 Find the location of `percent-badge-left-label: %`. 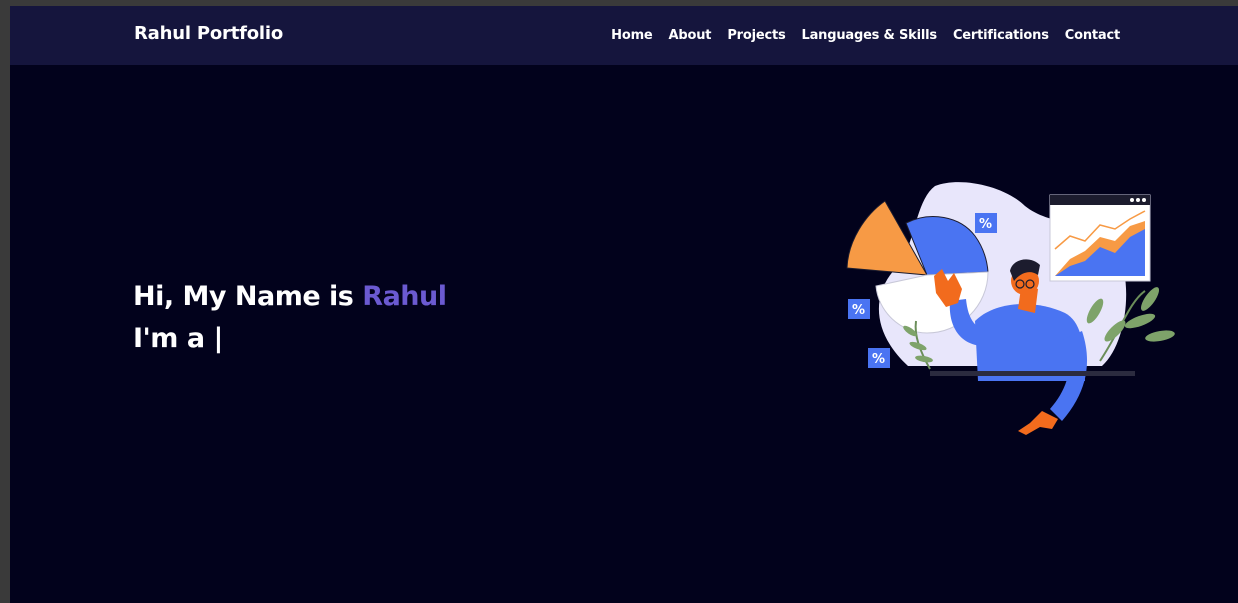

percent-badge-left-label: % is located at coordinates (858, 310).